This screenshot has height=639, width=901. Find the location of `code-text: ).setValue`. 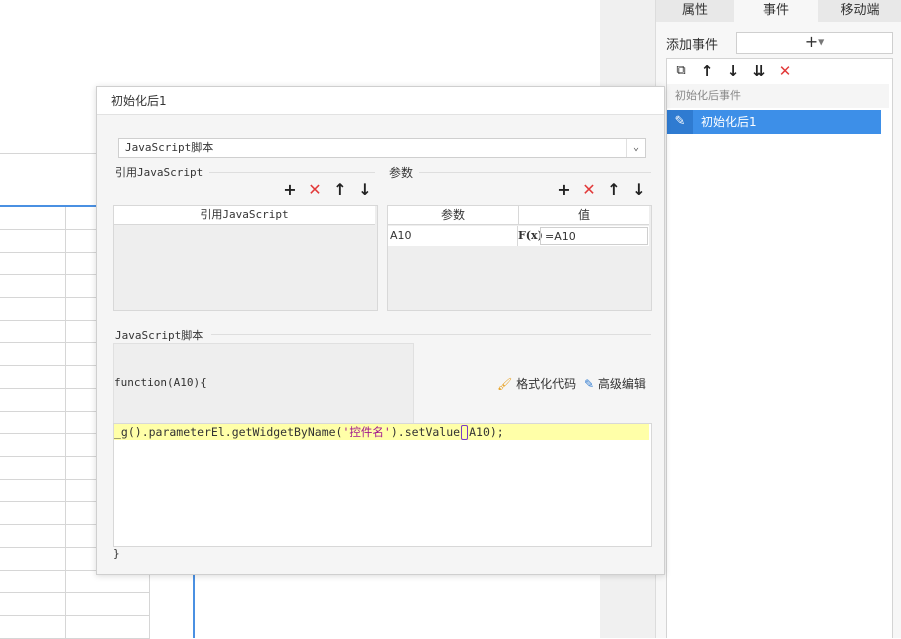

code-text: ).setValue is located at coordinates (425, 432).